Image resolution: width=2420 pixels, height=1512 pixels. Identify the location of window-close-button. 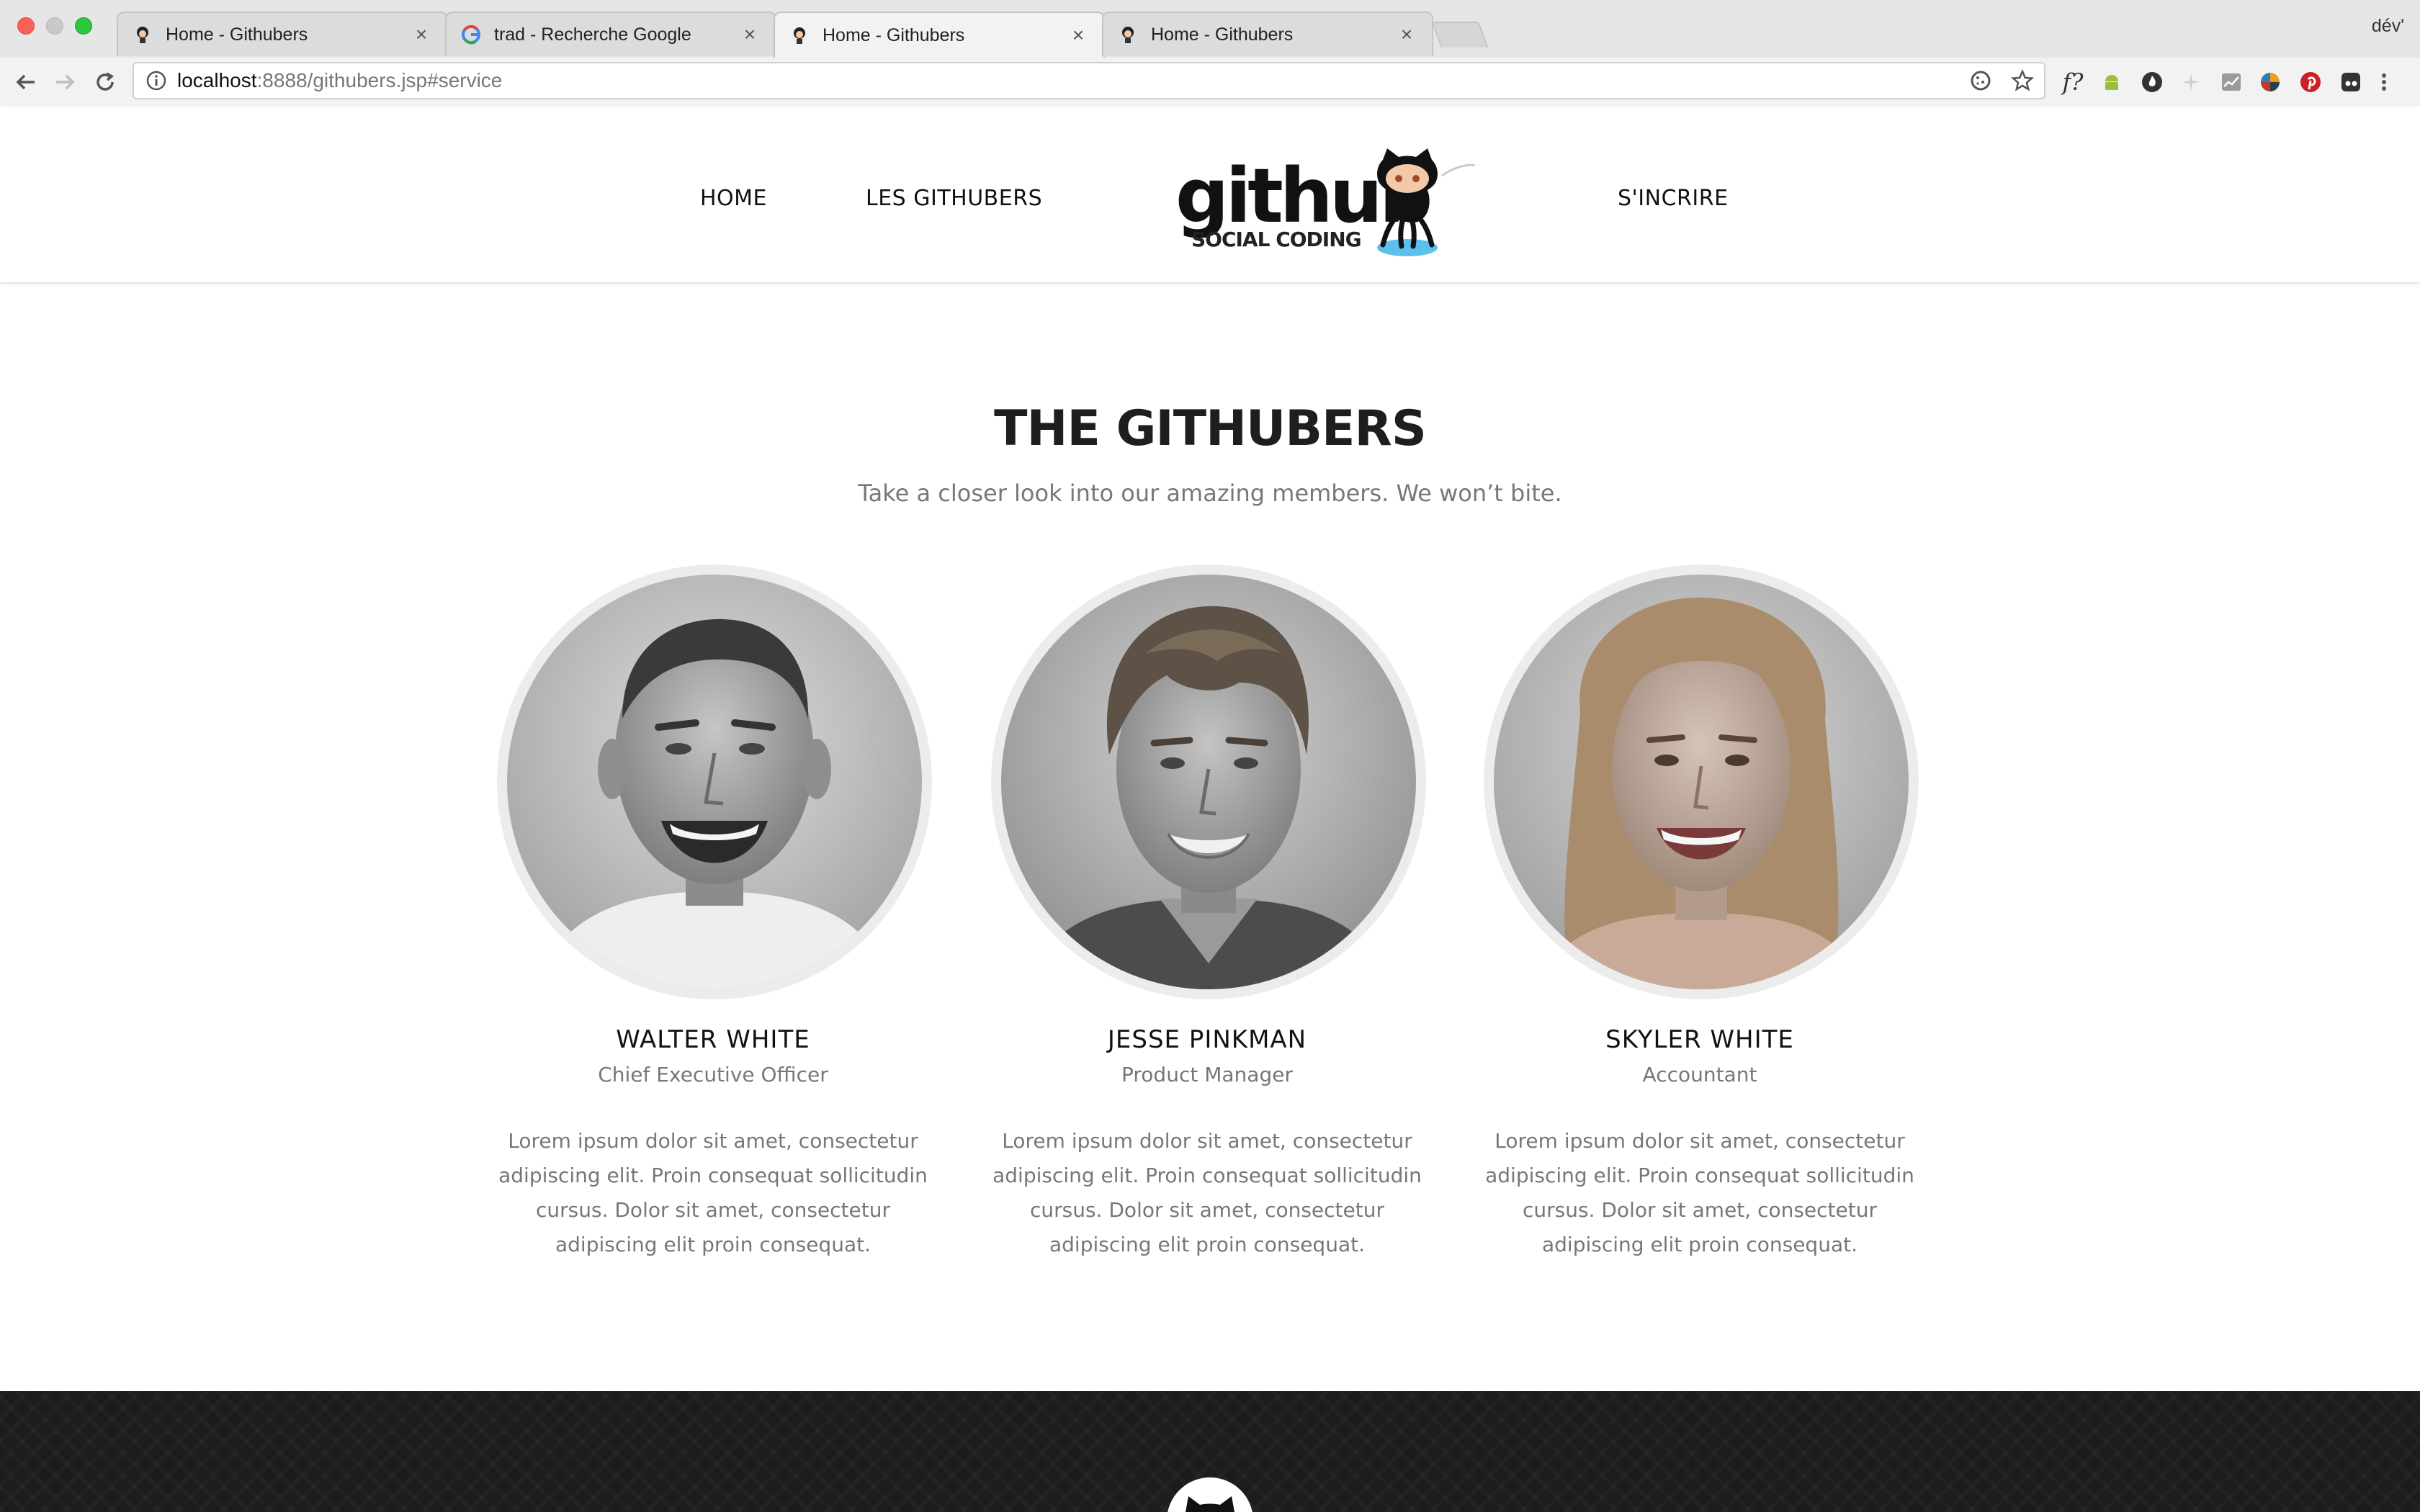
(26, 26).